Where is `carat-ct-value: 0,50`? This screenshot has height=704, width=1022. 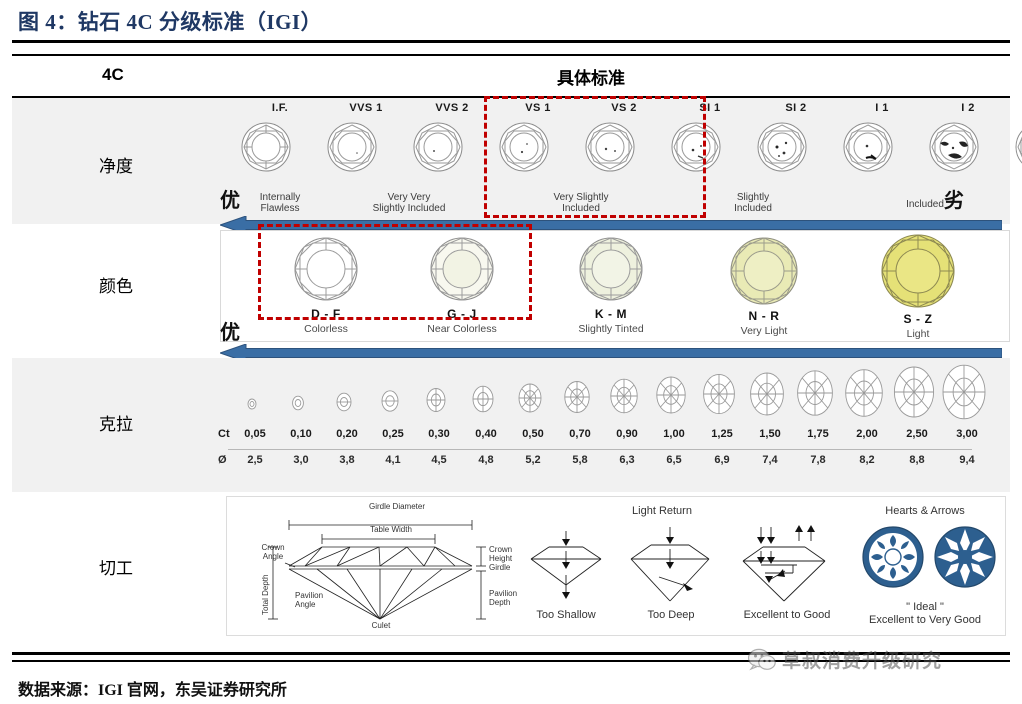
carat-ct-value: 0,50 is located at coordinates (533, 434).